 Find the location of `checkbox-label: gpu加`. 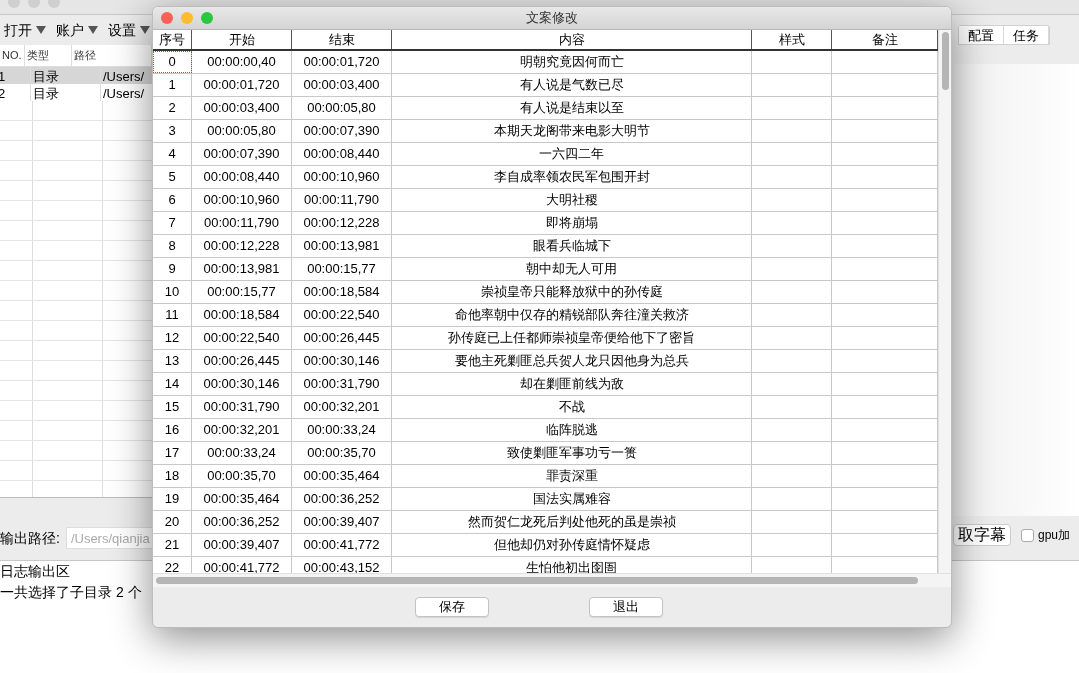

checkbox-label: gpu加 is located at coordinates (1054, 535).